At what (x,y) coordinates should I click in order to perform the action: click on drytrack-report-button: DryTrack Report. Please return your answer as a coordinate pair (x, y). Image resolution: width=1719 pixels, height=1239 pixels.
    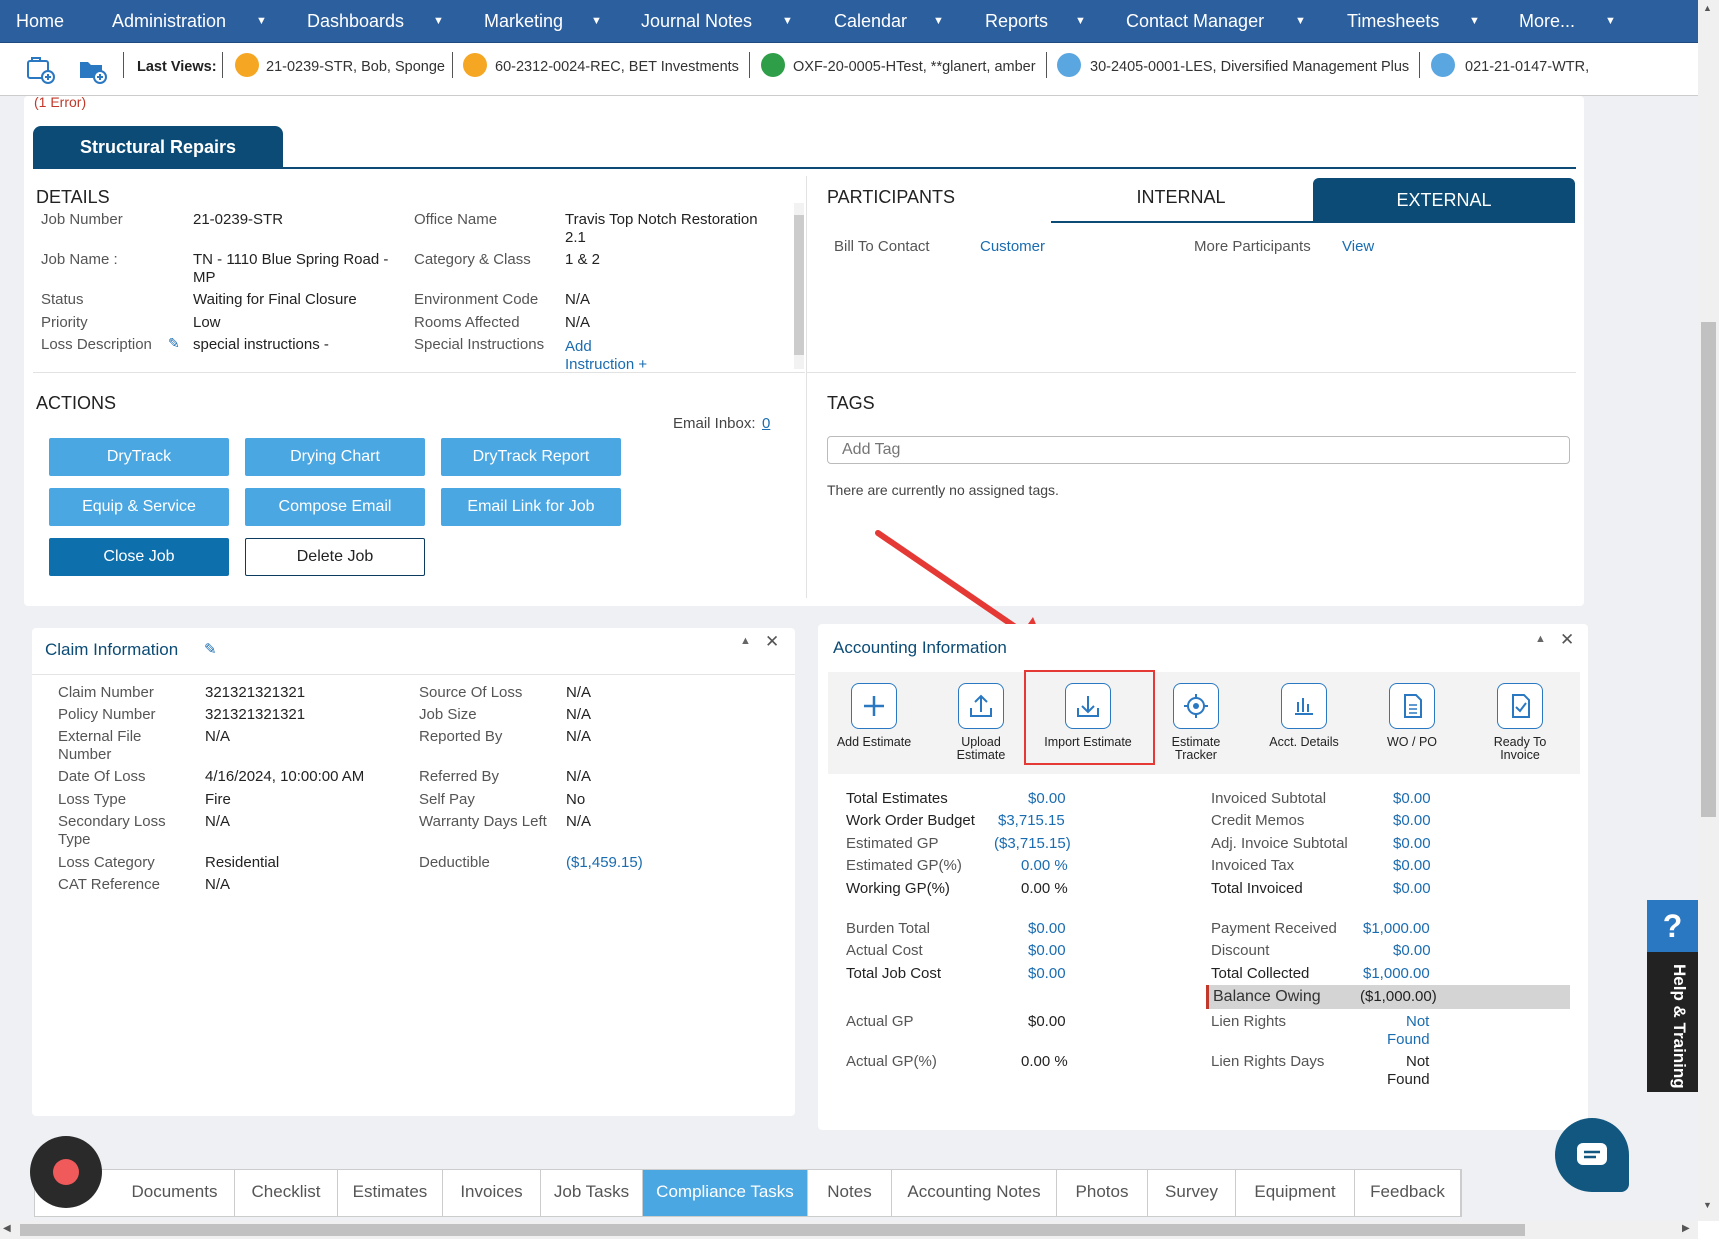
    Looking at the image, I should click on (531, 457).